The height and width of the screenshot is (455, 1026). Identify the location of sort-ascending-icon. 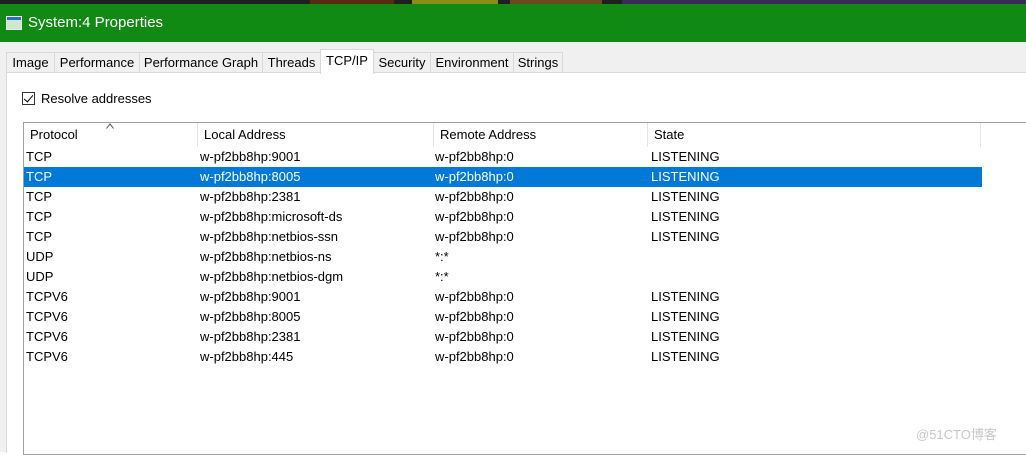
(110, 126).